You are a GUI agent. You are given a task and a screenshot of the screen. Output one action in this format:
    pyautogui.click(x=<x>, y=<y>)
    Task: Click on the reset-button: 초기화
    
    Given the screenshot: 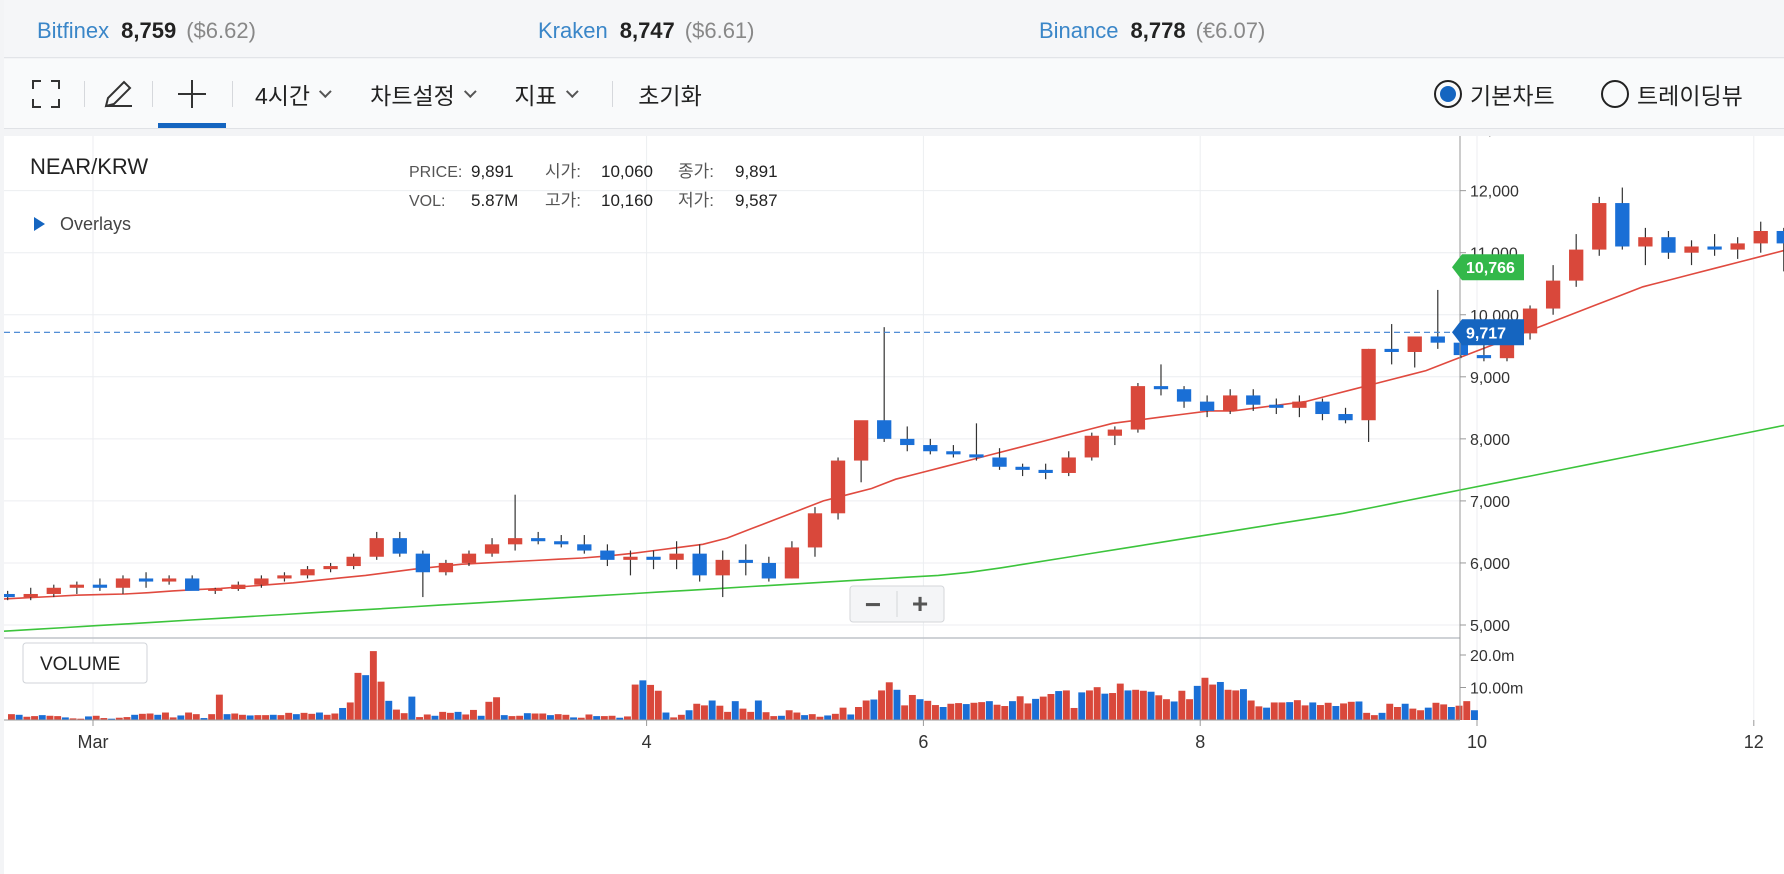 What is the action you would take?
    pyautogui.click(x=670, y=94)
    